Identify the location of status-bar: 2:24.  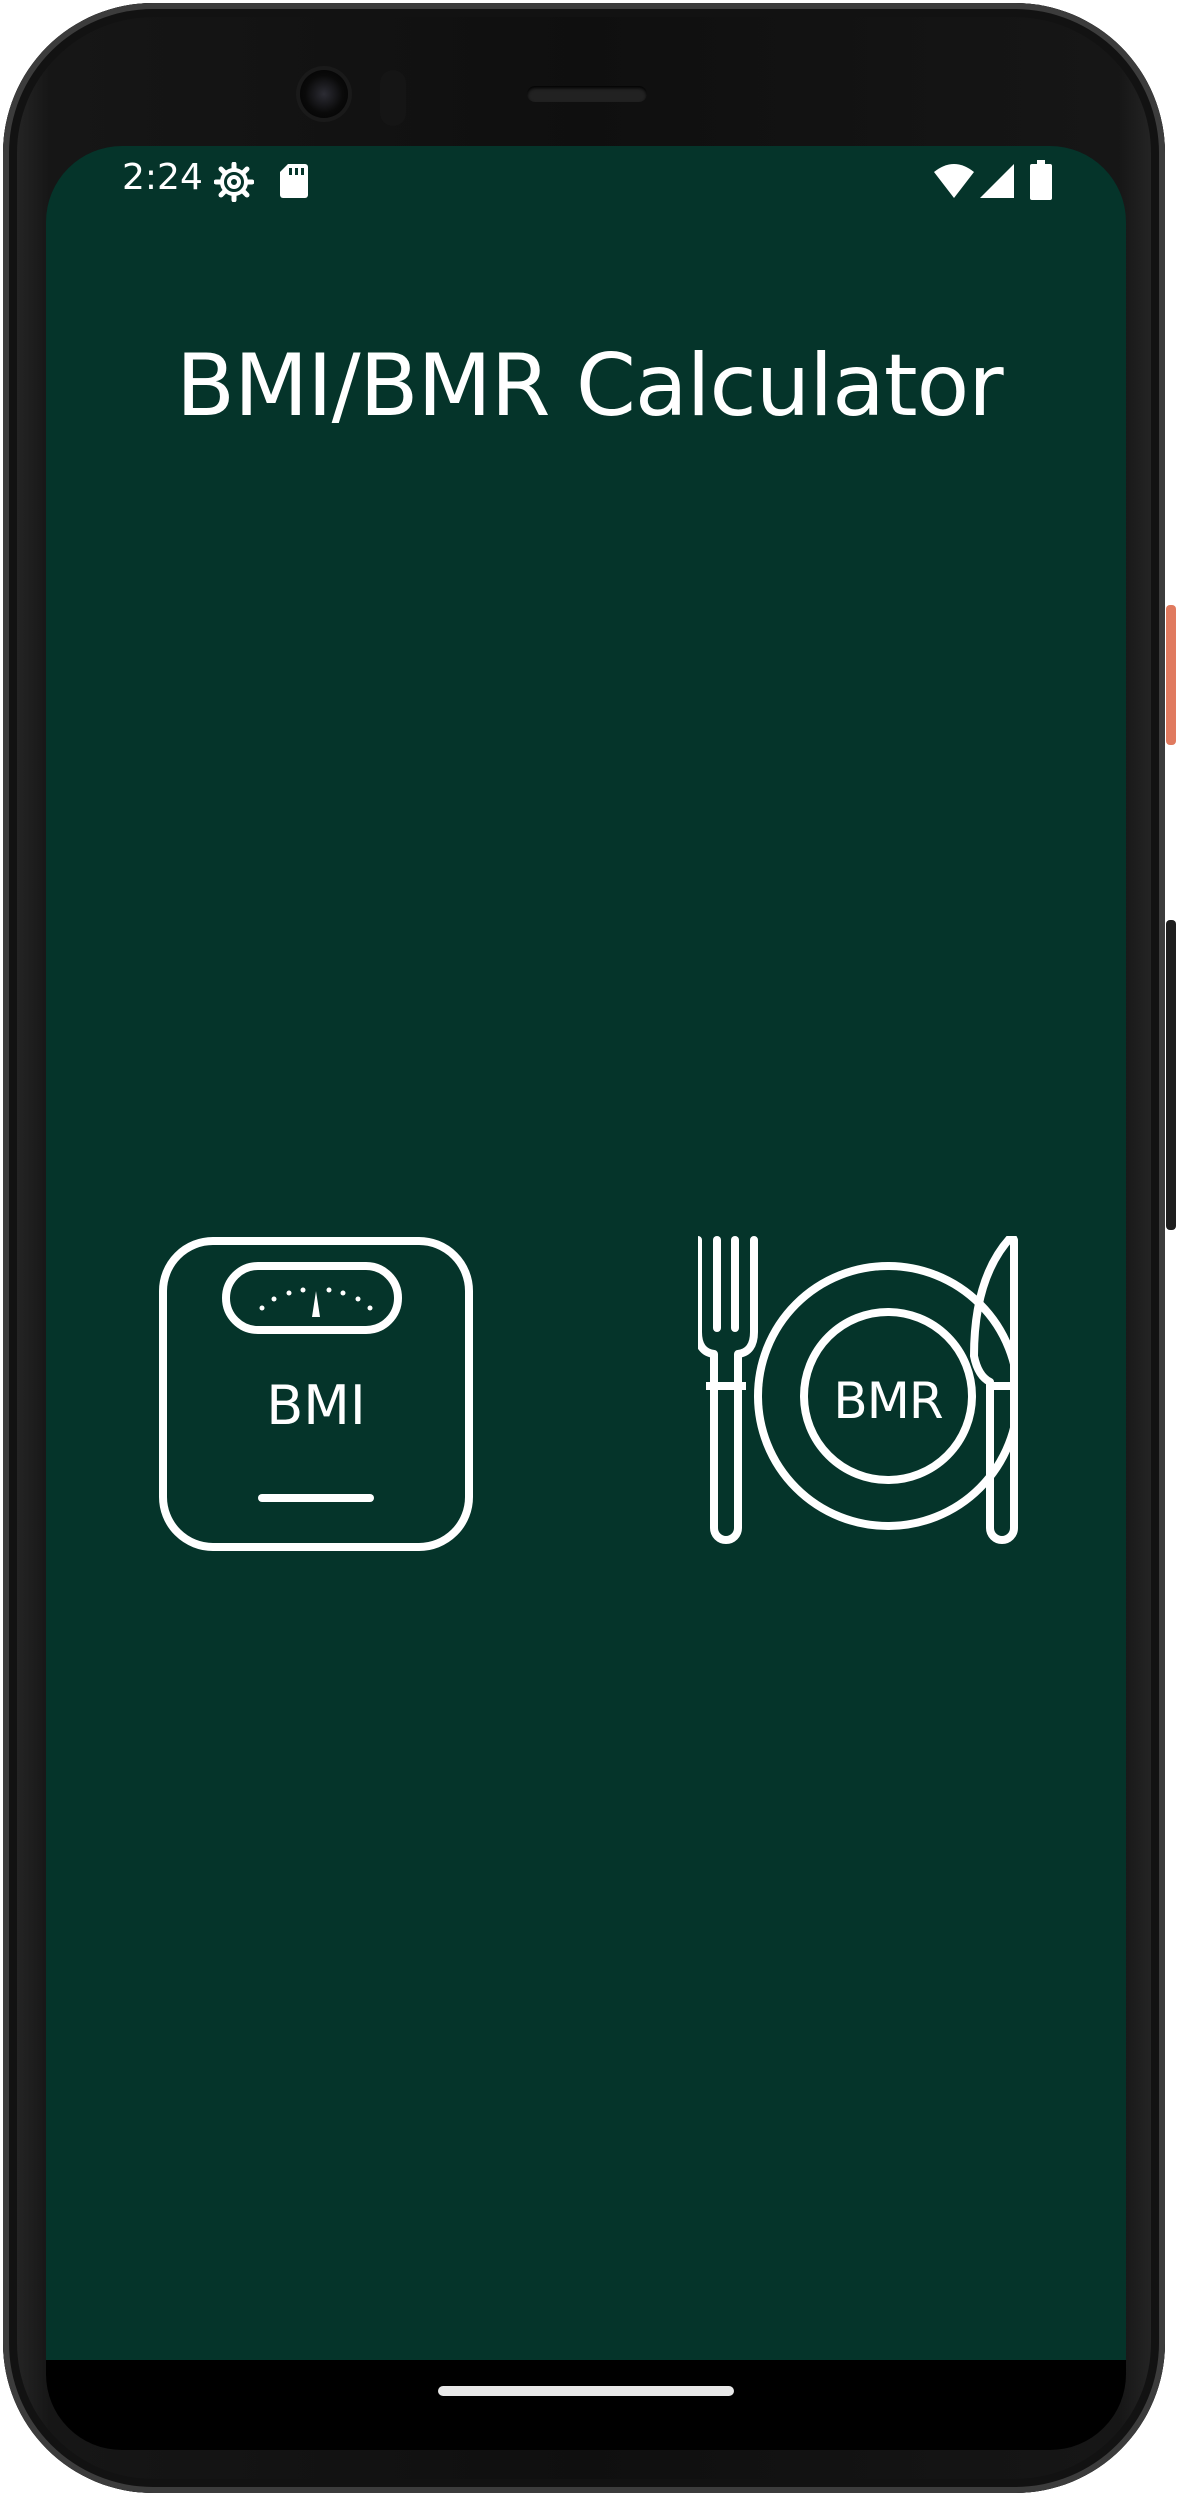
(586, 182).